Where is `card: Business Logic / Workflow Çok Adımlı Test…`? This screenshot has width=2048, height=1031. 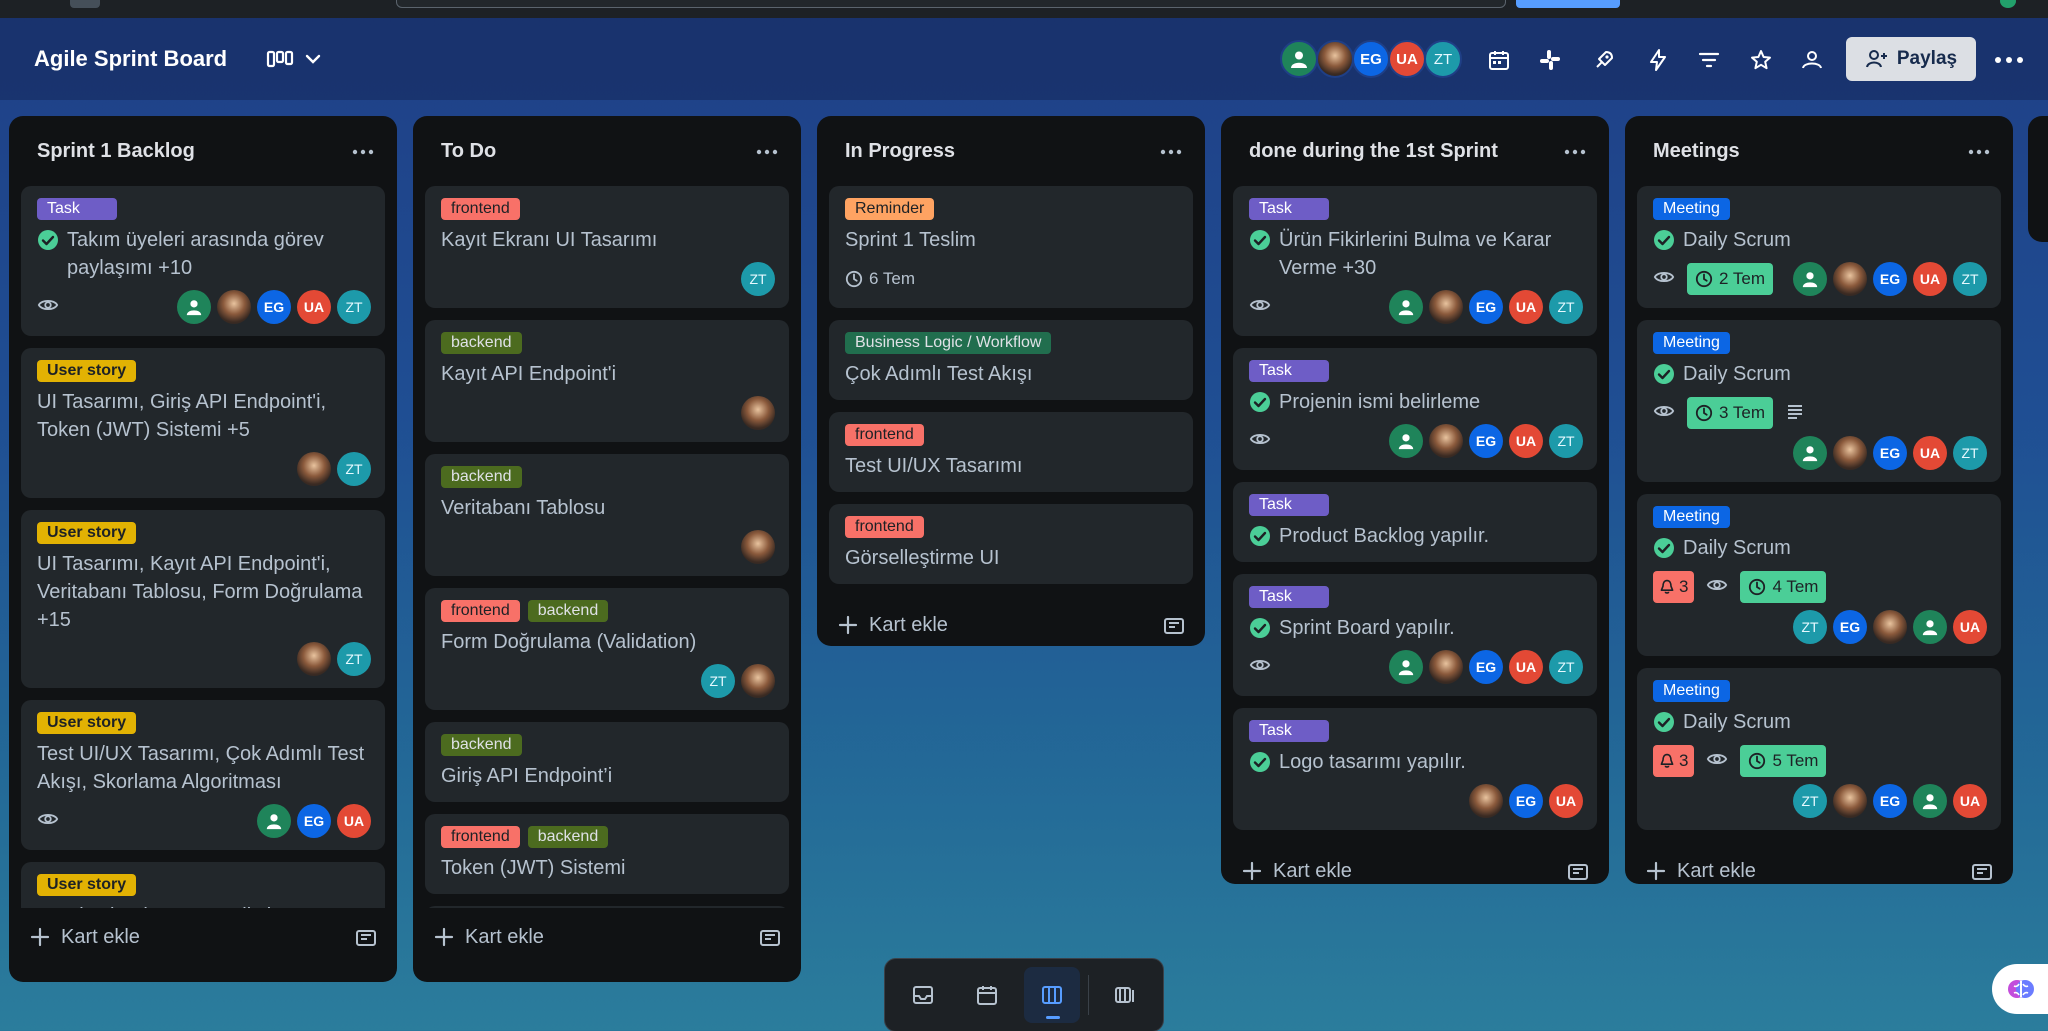
card: Business Logic / Workflow Çok Adımlı Test… is located at coordinates (1011, 360).